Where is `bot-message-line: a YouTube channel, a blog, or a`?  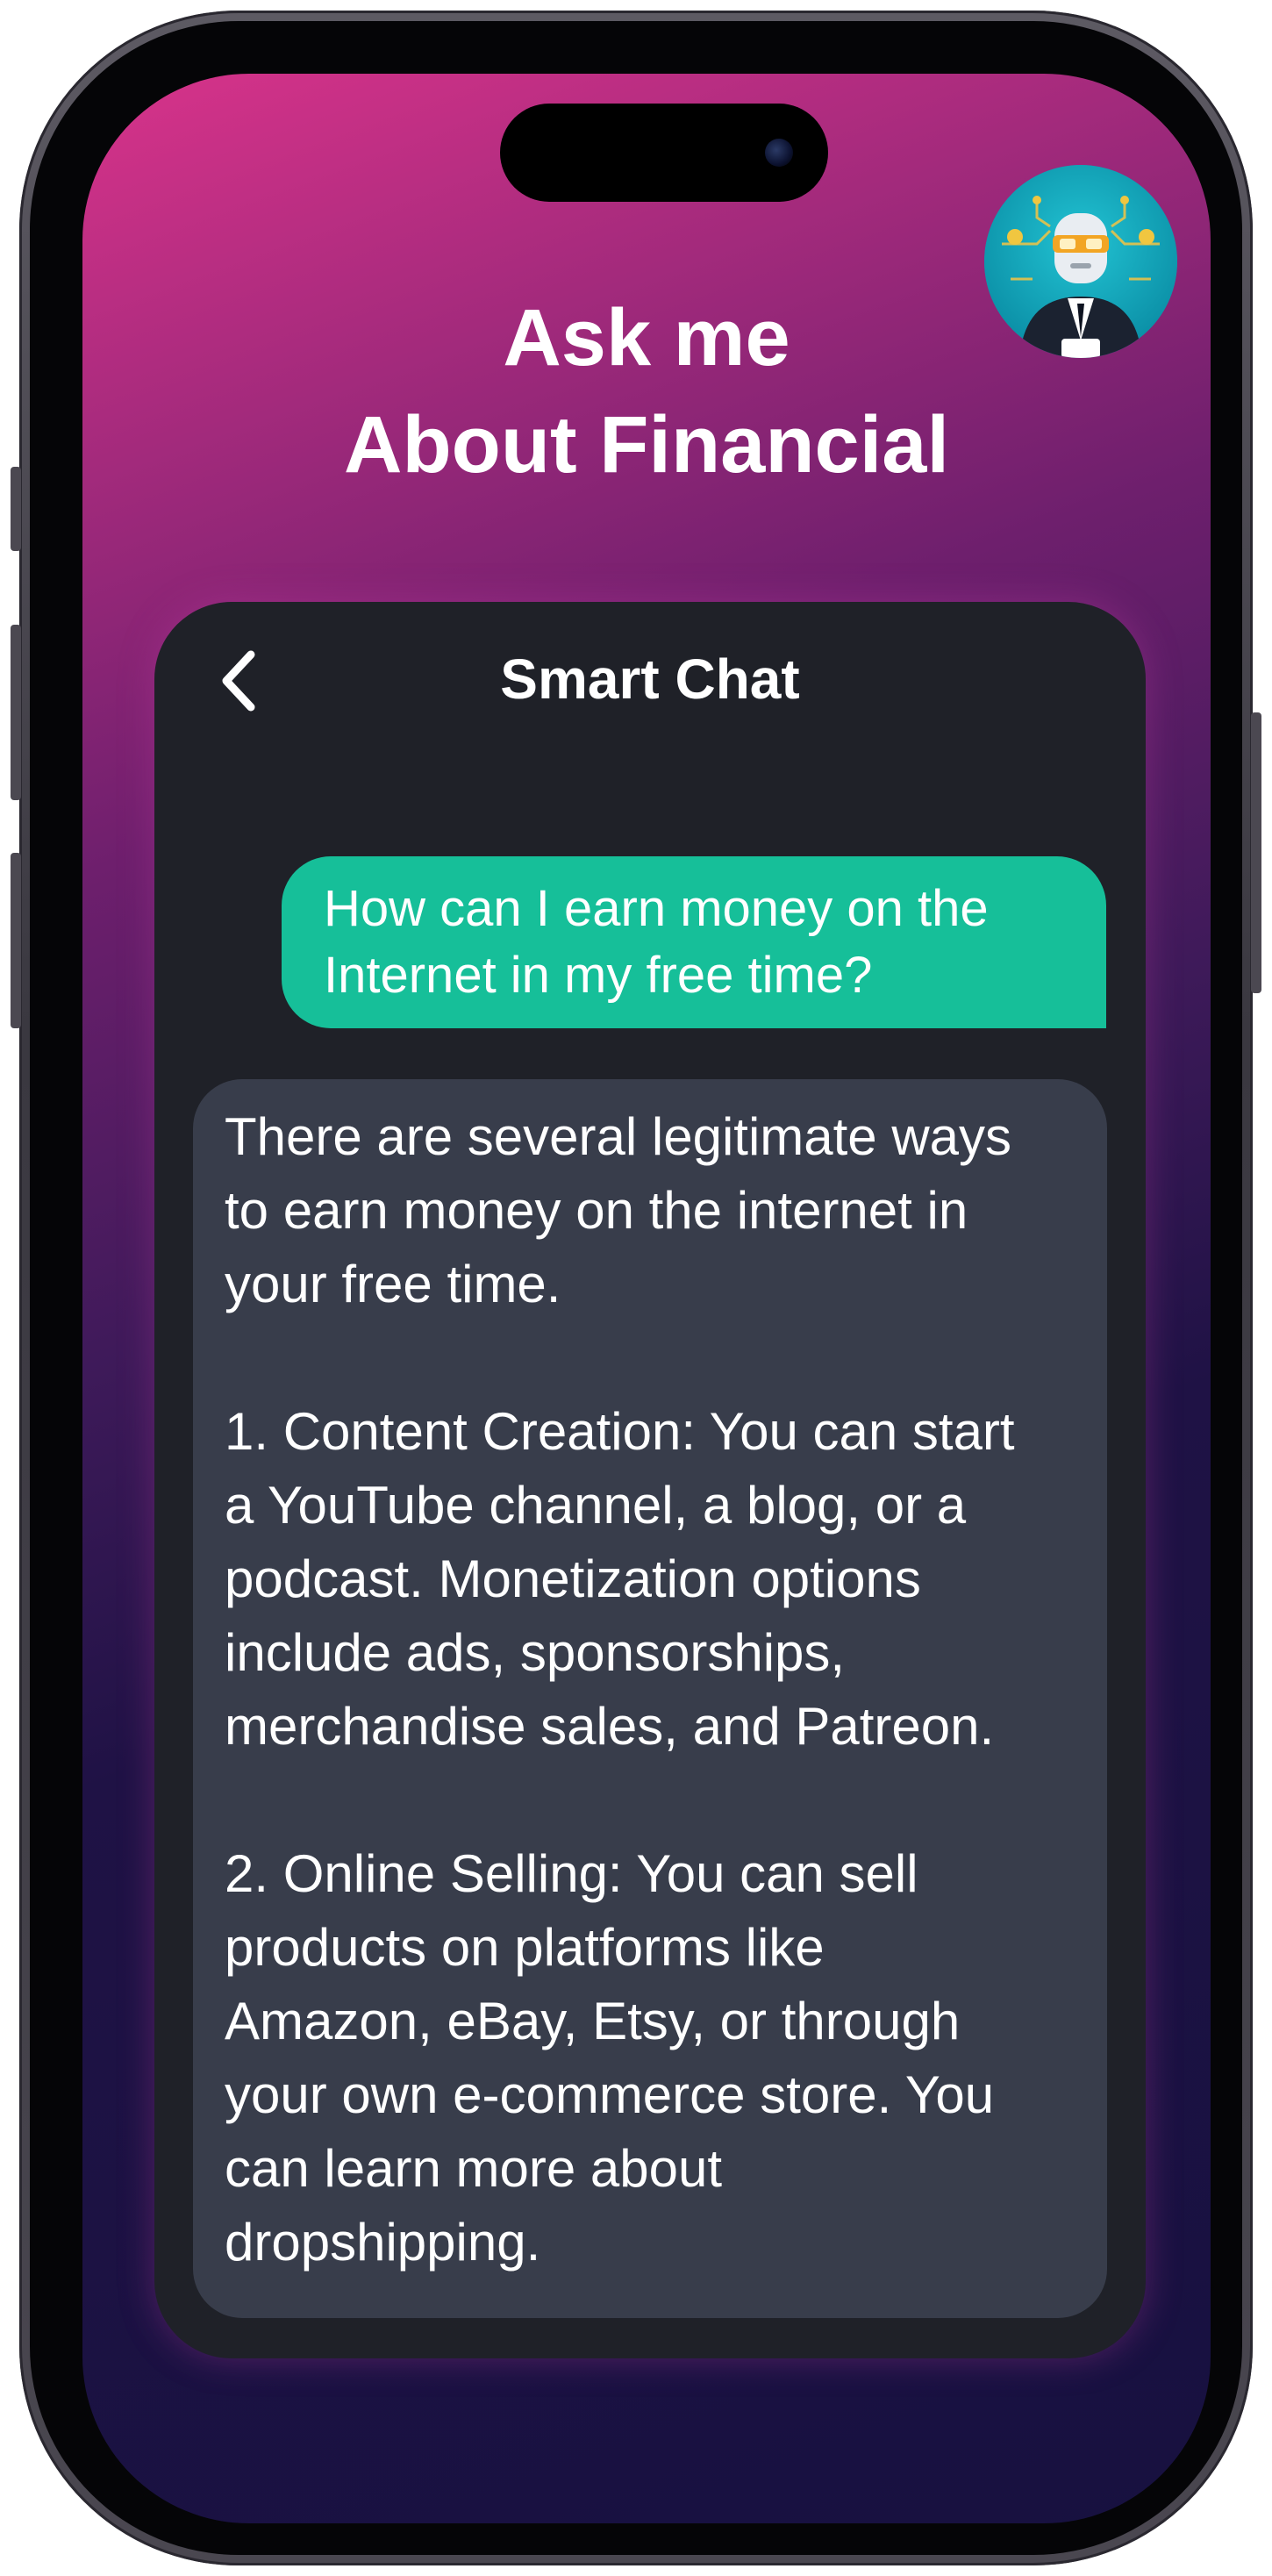
bot-message-line: a YouTube channel, a blog, or a is located at coordinates (596, 1505).